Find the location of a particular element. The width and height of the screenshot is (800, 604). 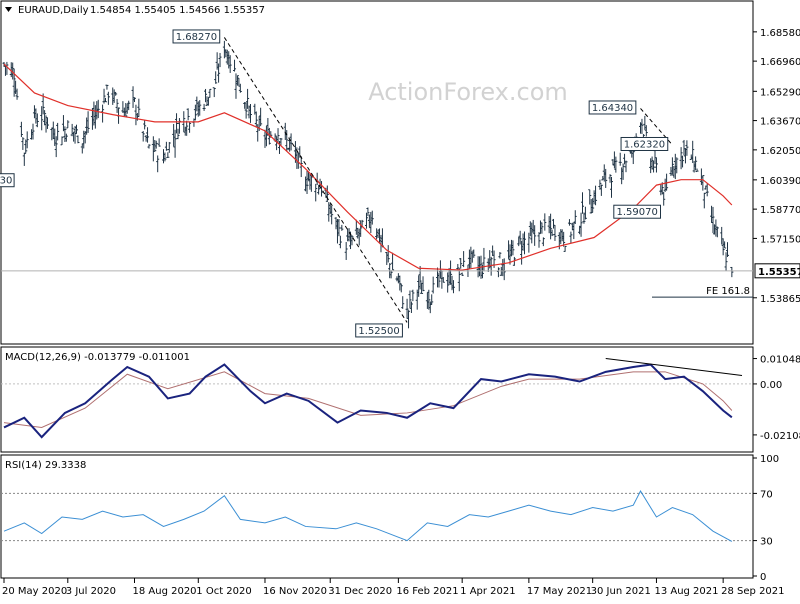

macd-axis-label: 0.010489 is located at coordinates (780, 360).